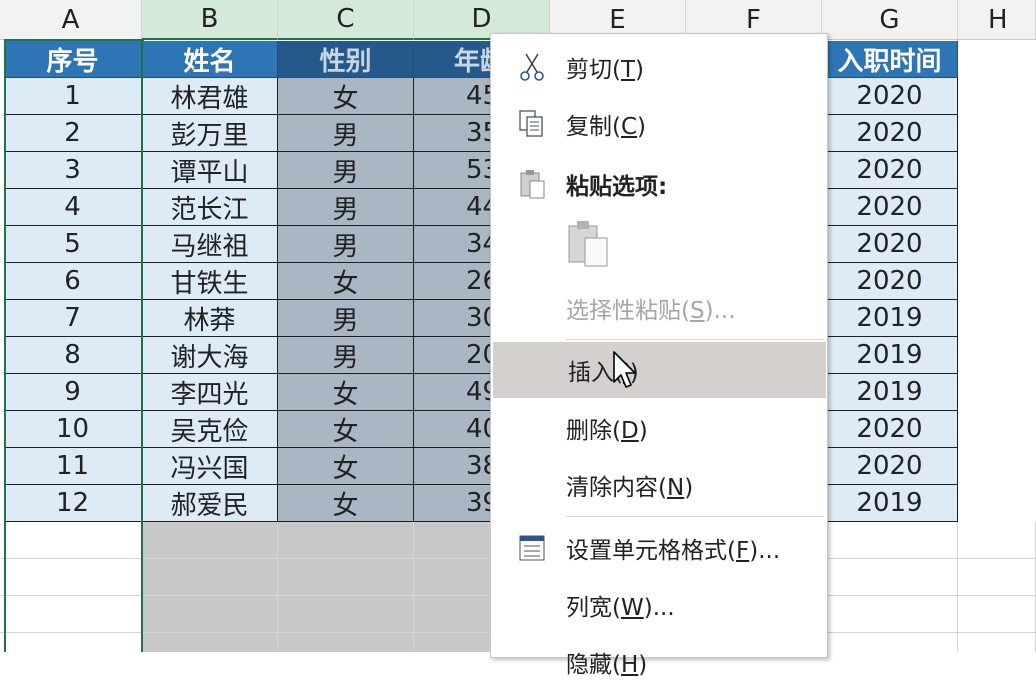 This screenshot has width=1036, height=690. I want to click on cell-no: 7, so click(73, 318).